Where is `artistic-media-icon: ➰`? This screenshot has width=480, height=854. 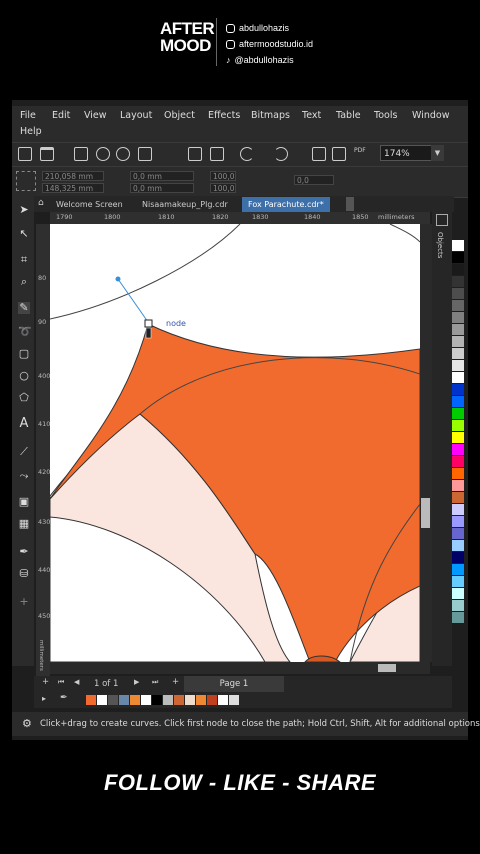
artistic-media-icon: ➰ is located at coordinates (25, 332).